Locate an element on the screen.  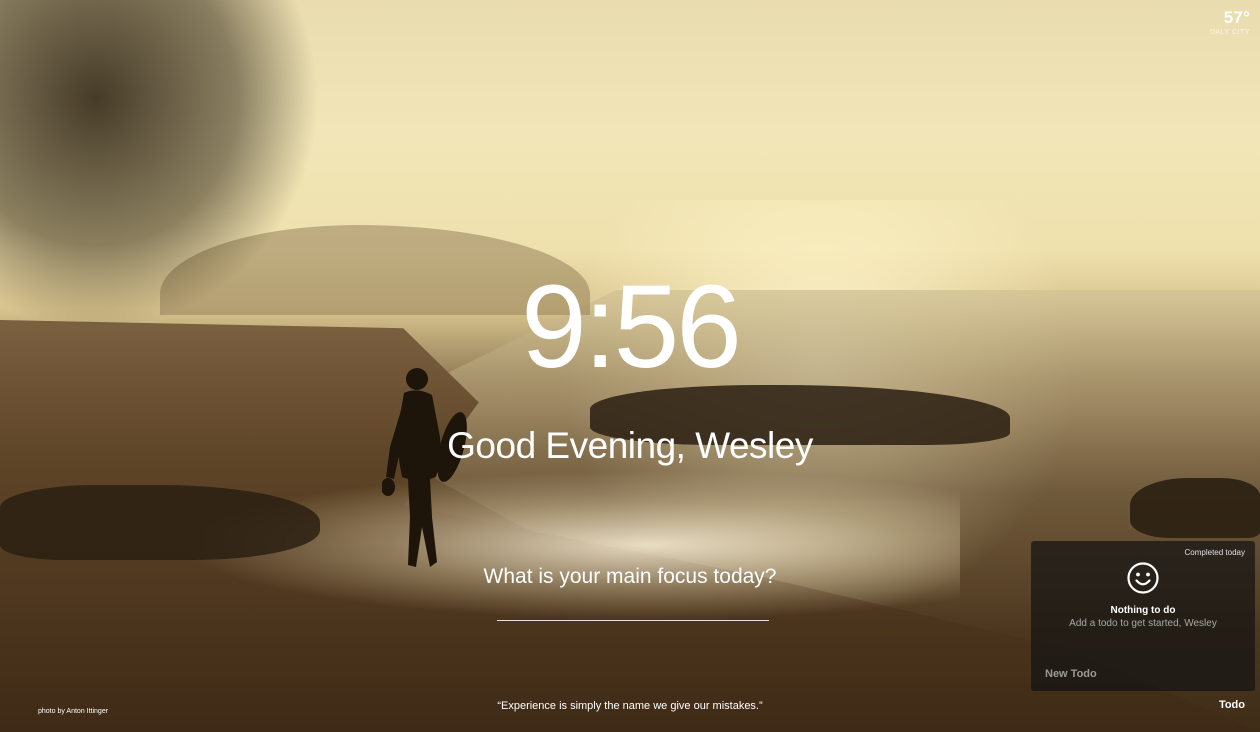
weather-location: DALY CITY is located at coordinates (1229, 32).